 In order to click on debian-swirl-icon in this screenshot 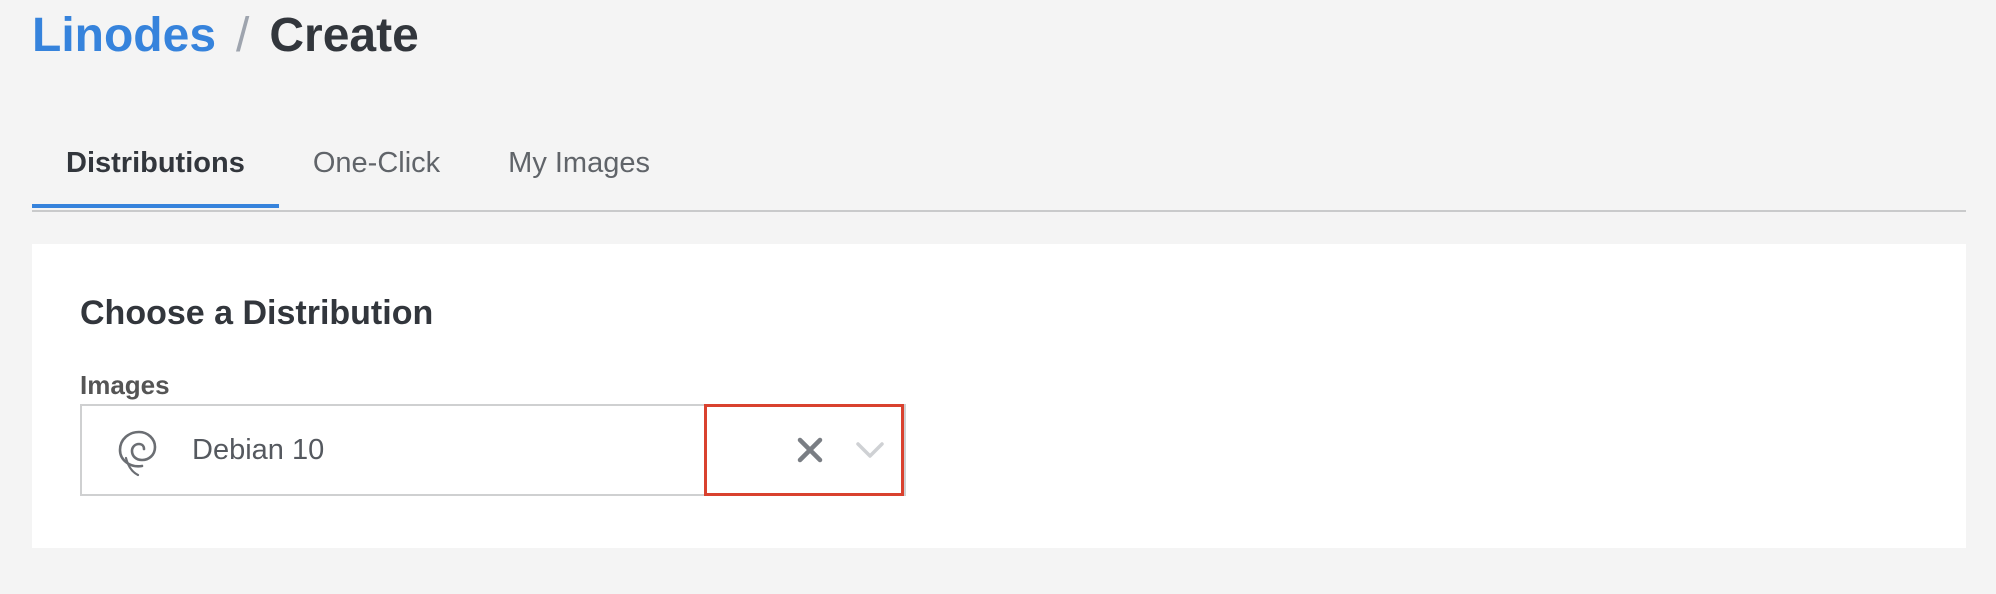, I will do `click(137, 453)`.